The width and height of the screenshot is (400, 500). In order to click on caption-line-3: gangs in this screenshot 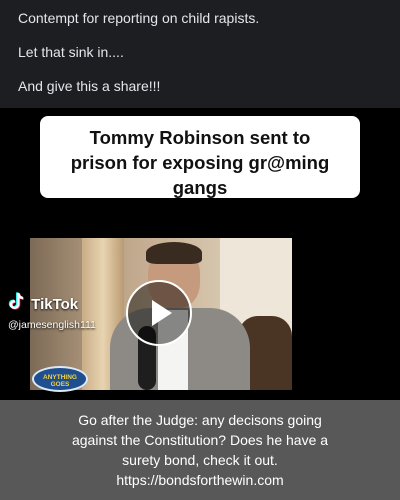, I will do `click(200, 187)`.